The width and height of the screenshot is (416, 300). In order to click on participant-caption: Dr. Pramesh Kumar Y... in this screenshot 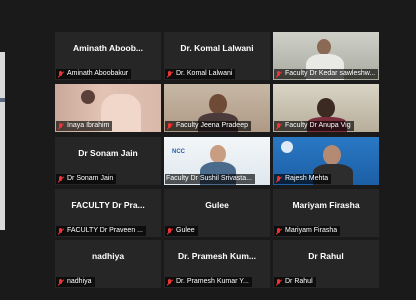, I will do `click(208, 282)`.